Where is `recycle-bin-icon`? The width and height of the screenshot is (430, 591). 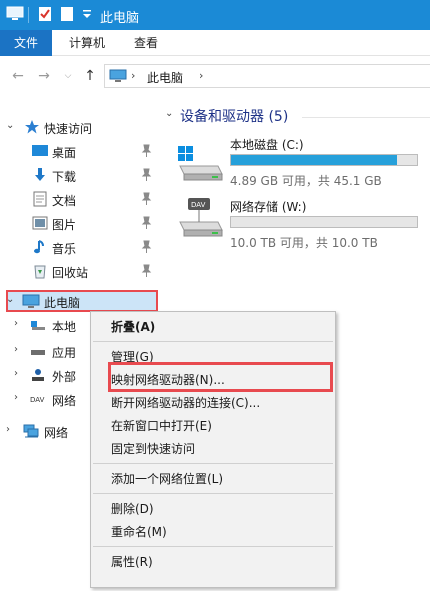 recycle-bin-icon is located at coordinates (40, 271).